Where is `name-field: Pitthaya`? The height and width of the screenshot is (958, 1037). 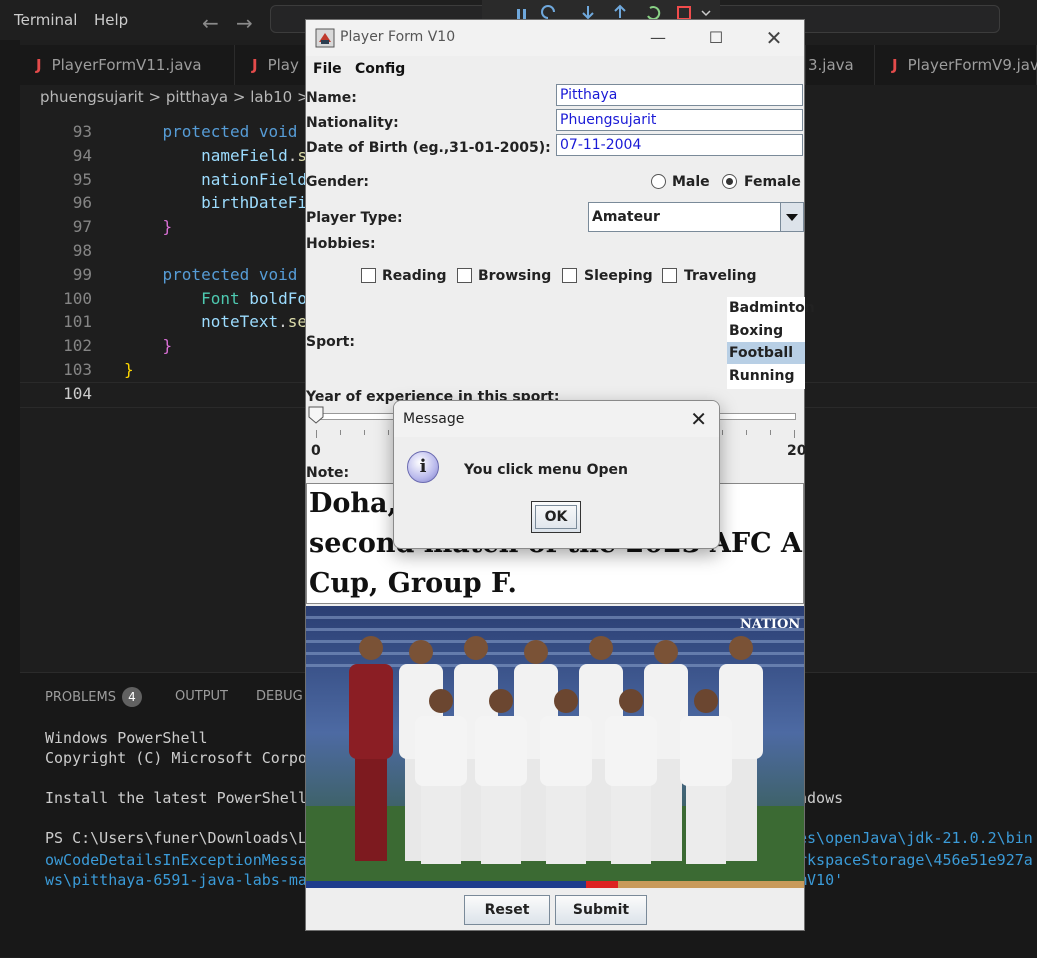
name-field: Pitthaya is located at coordinates (679, 95).